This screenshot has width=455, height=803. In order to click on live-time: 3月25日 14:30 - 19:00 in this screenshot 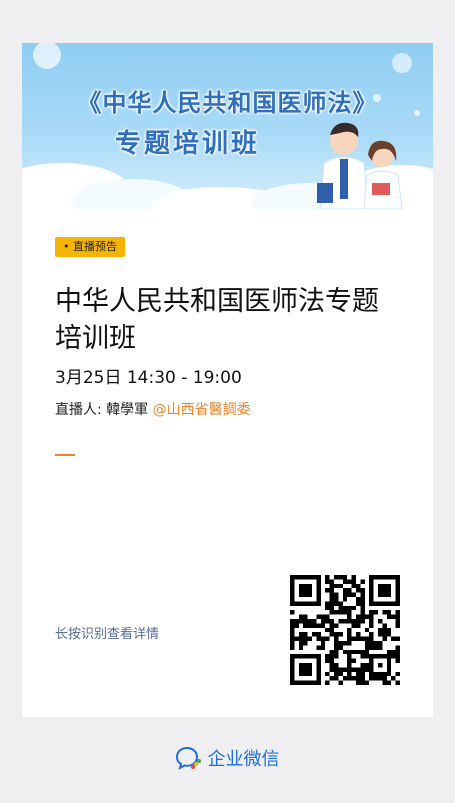, I will do `click(148, 378)`.